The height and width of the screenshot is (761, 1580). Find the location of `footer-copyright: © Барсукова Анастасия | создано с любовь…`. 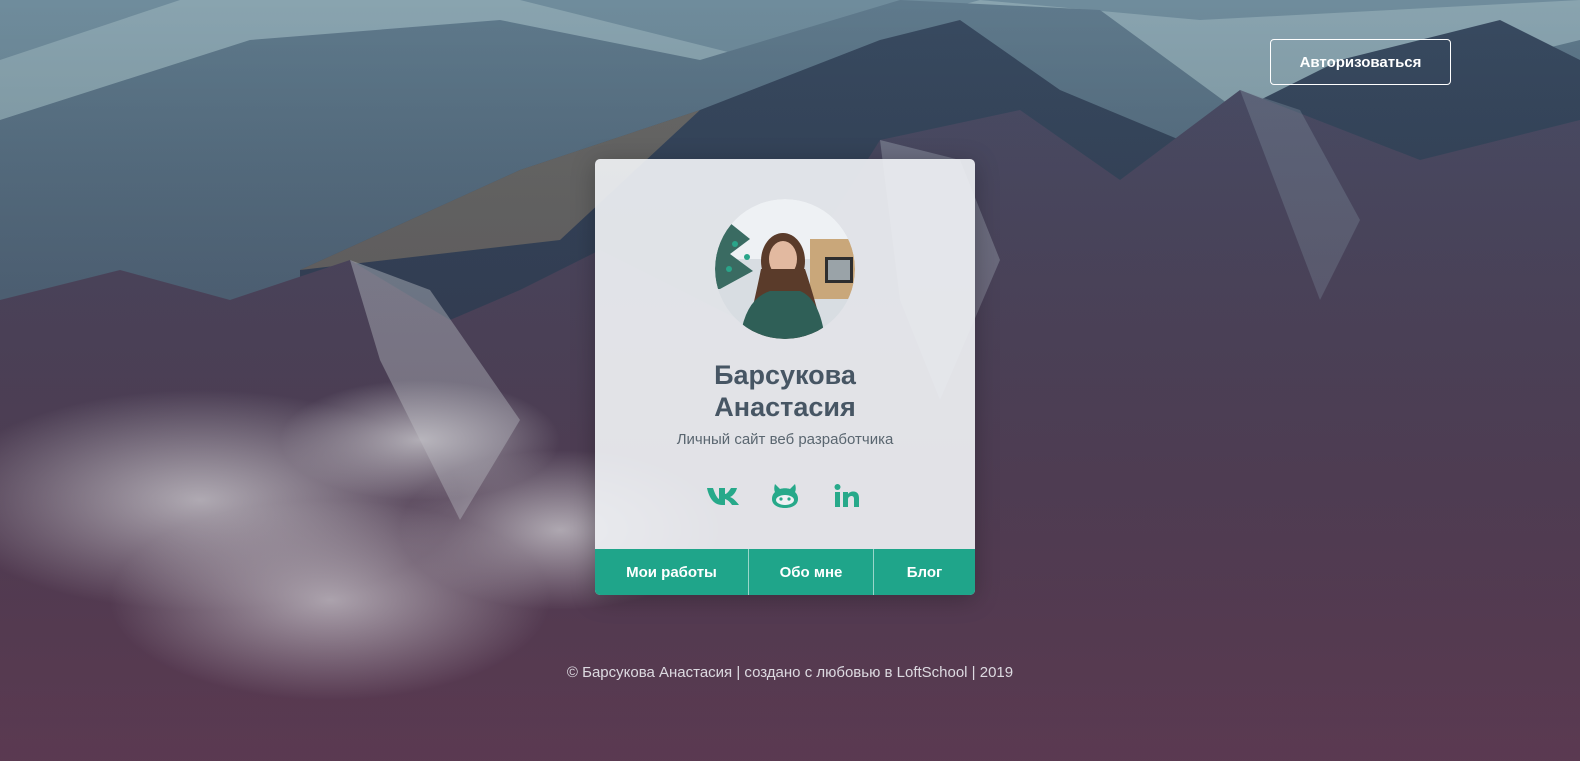

footer-copyright: © Барсукова Анастасия | создано с любовь… is located at coordinates (790, 672).